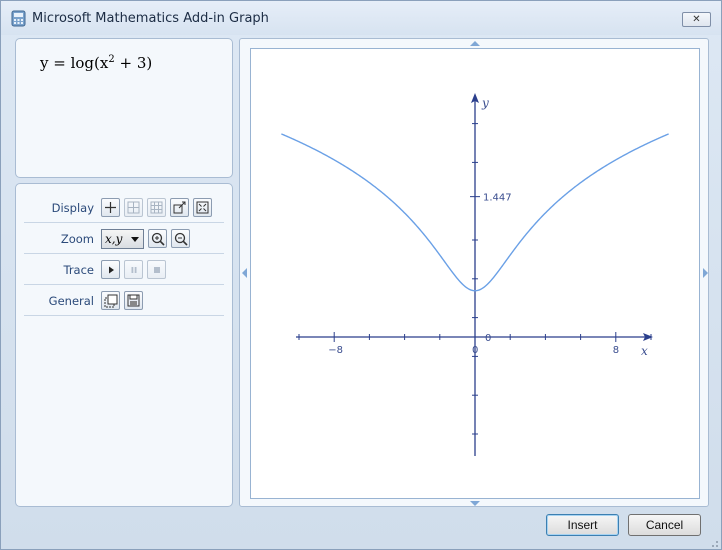  Describe the element at coordinates (475, 350) in the screenshot. I see `origin-label: 0` at that location.